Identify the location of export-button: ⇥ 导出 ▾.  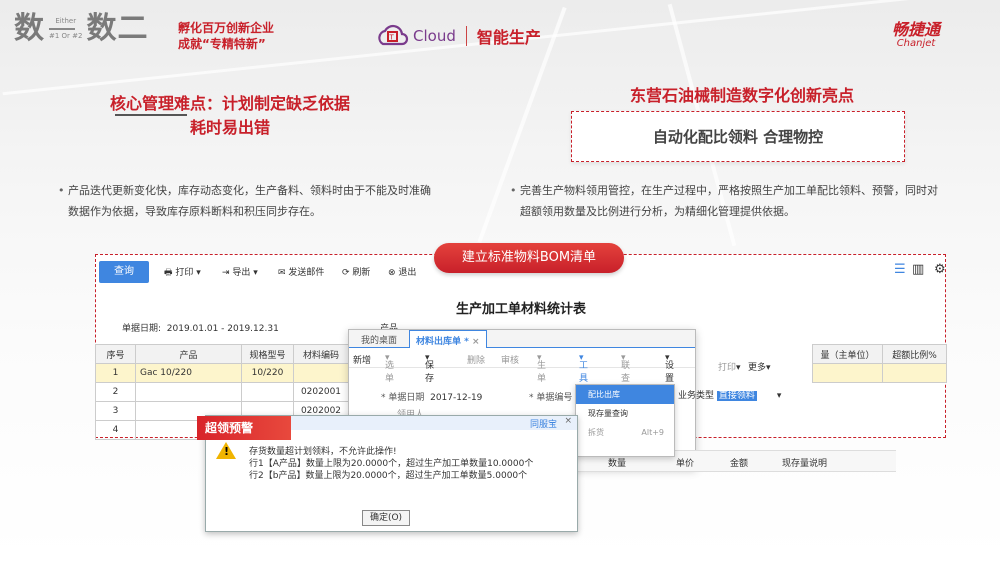
(240, 271).